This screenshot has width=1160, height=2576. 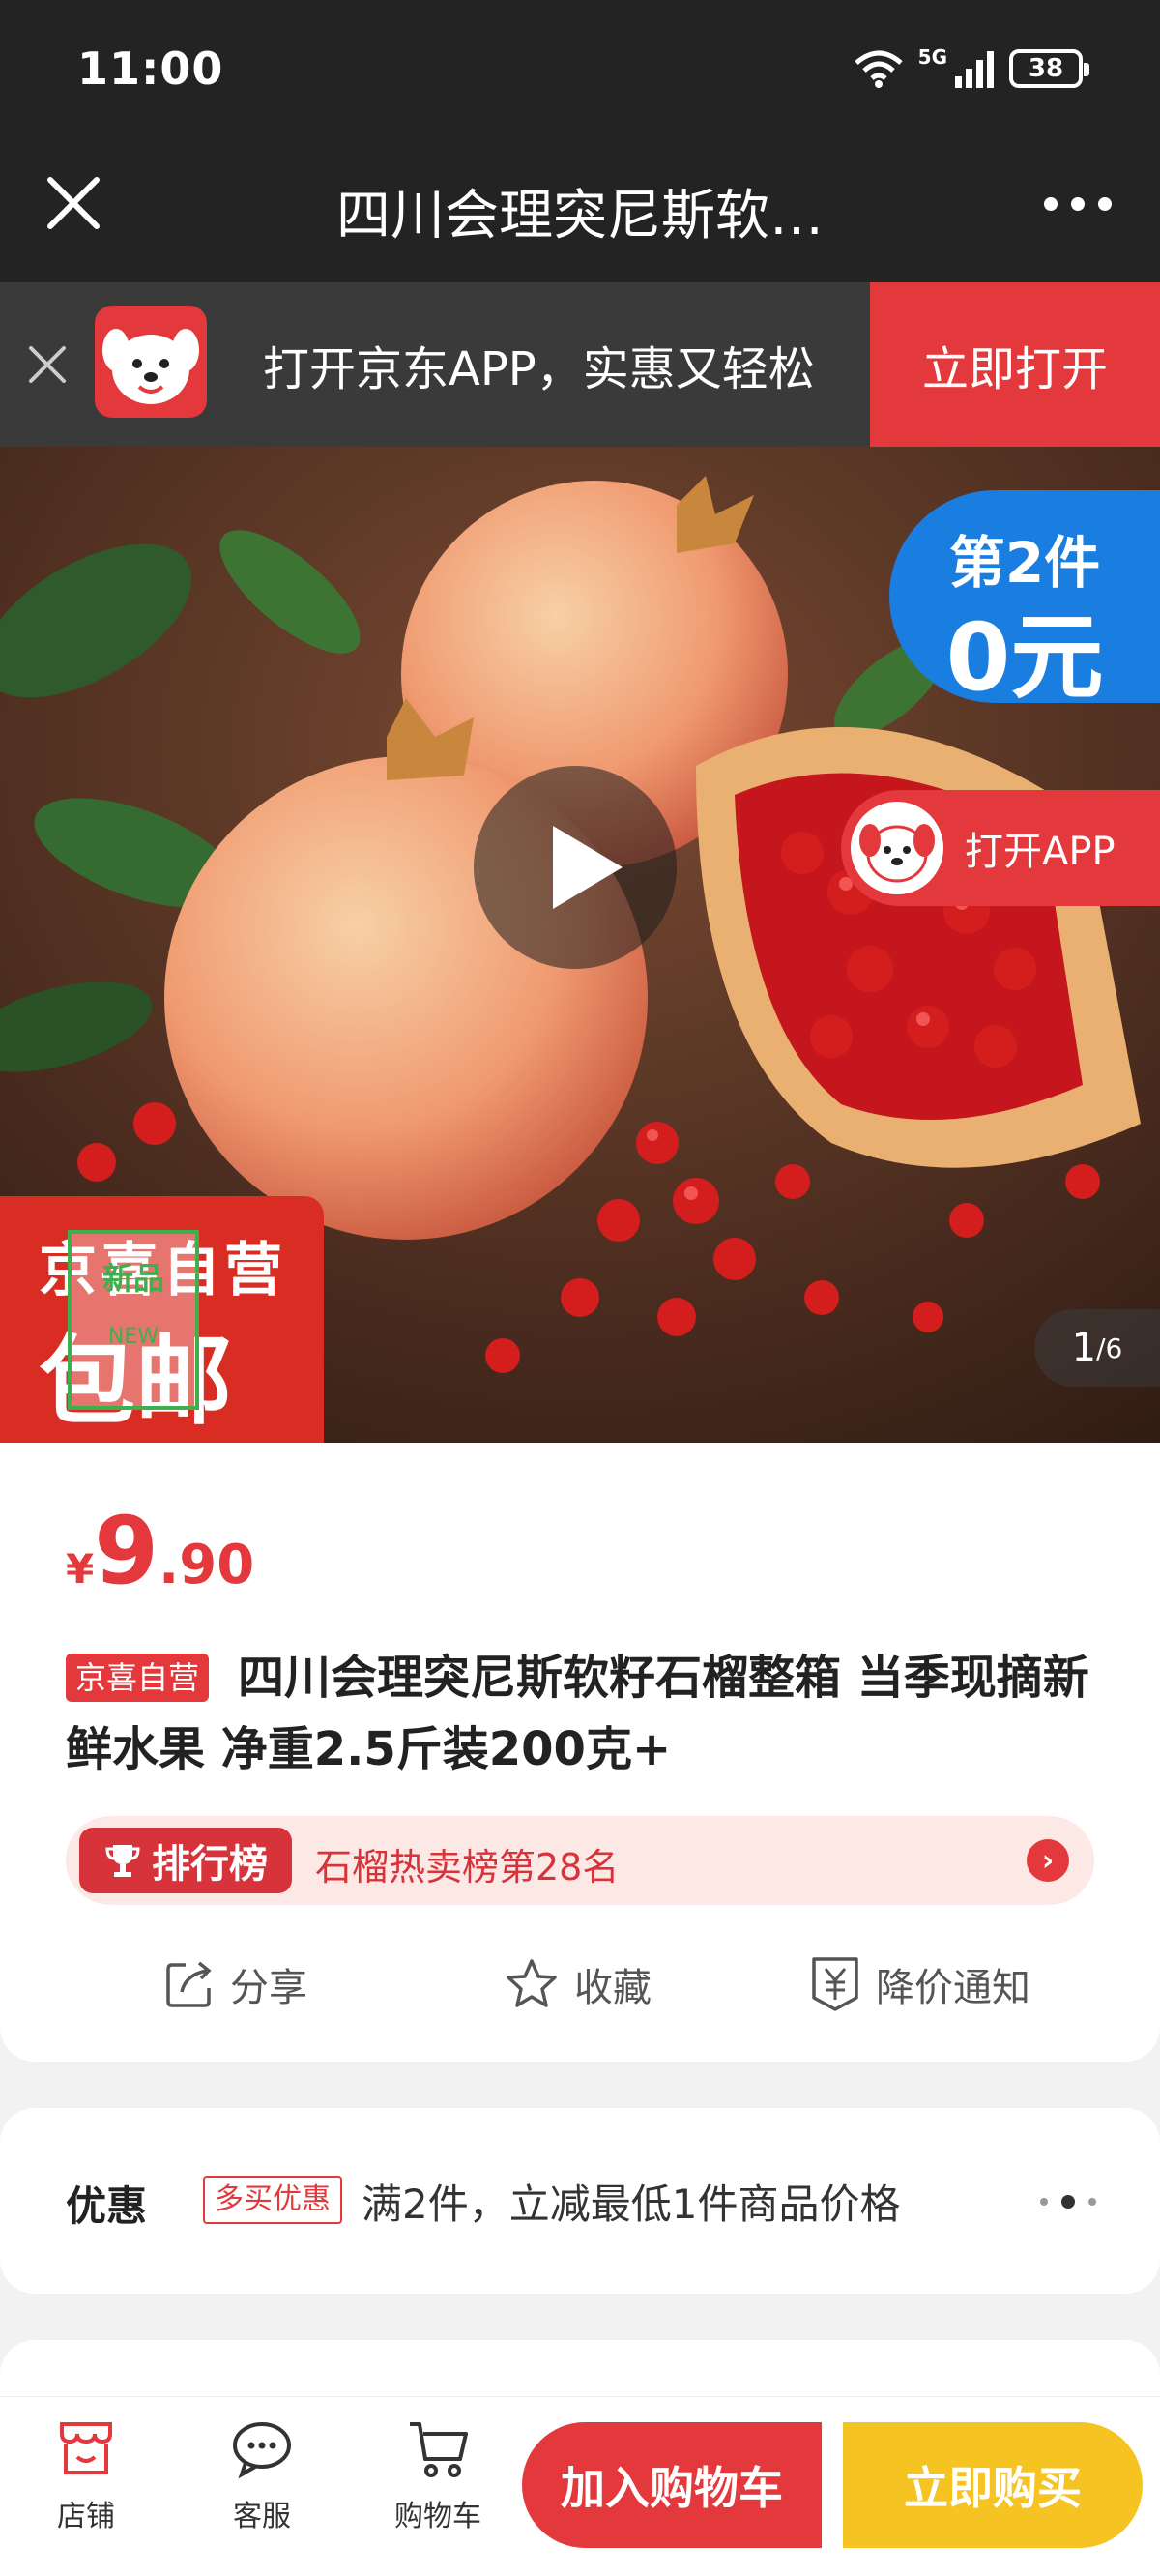 I want to click on ranking-label: 排行榜, so click(x=185, y=1860).